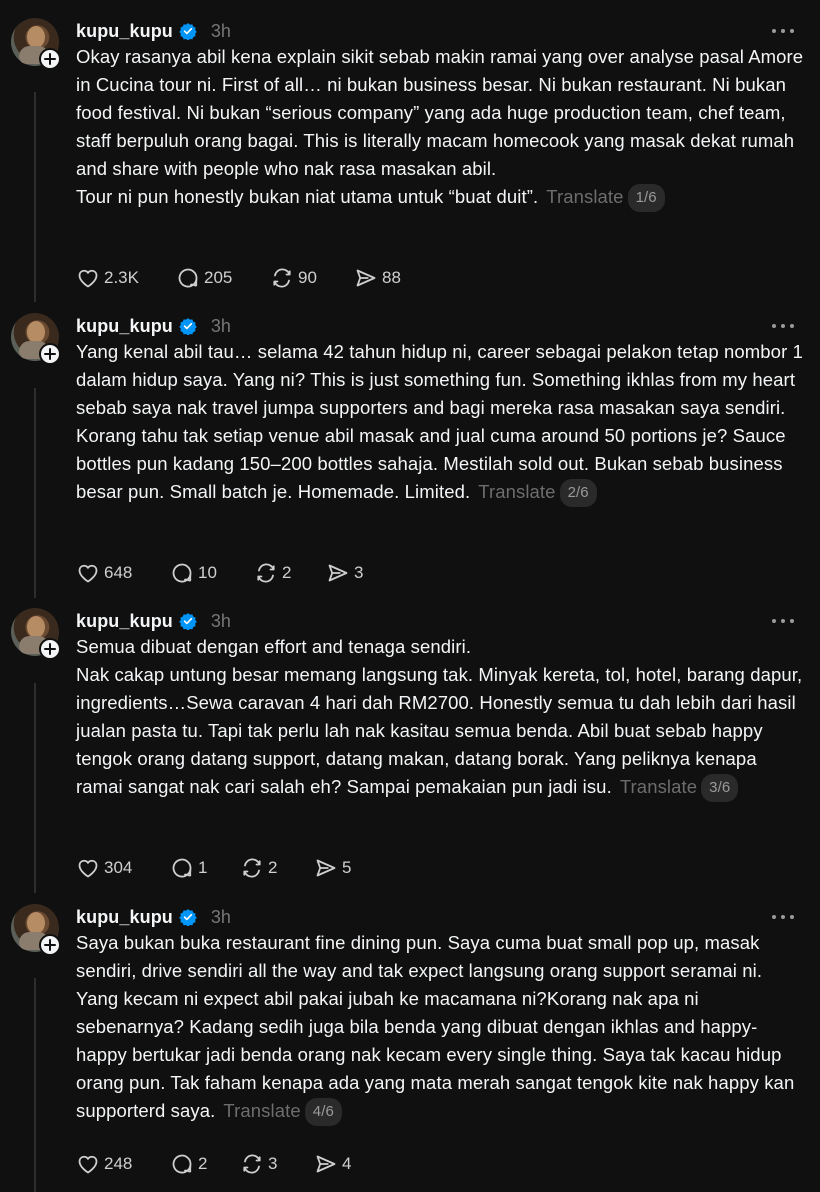  I want to click on like-button: 304, so click(123, 868).